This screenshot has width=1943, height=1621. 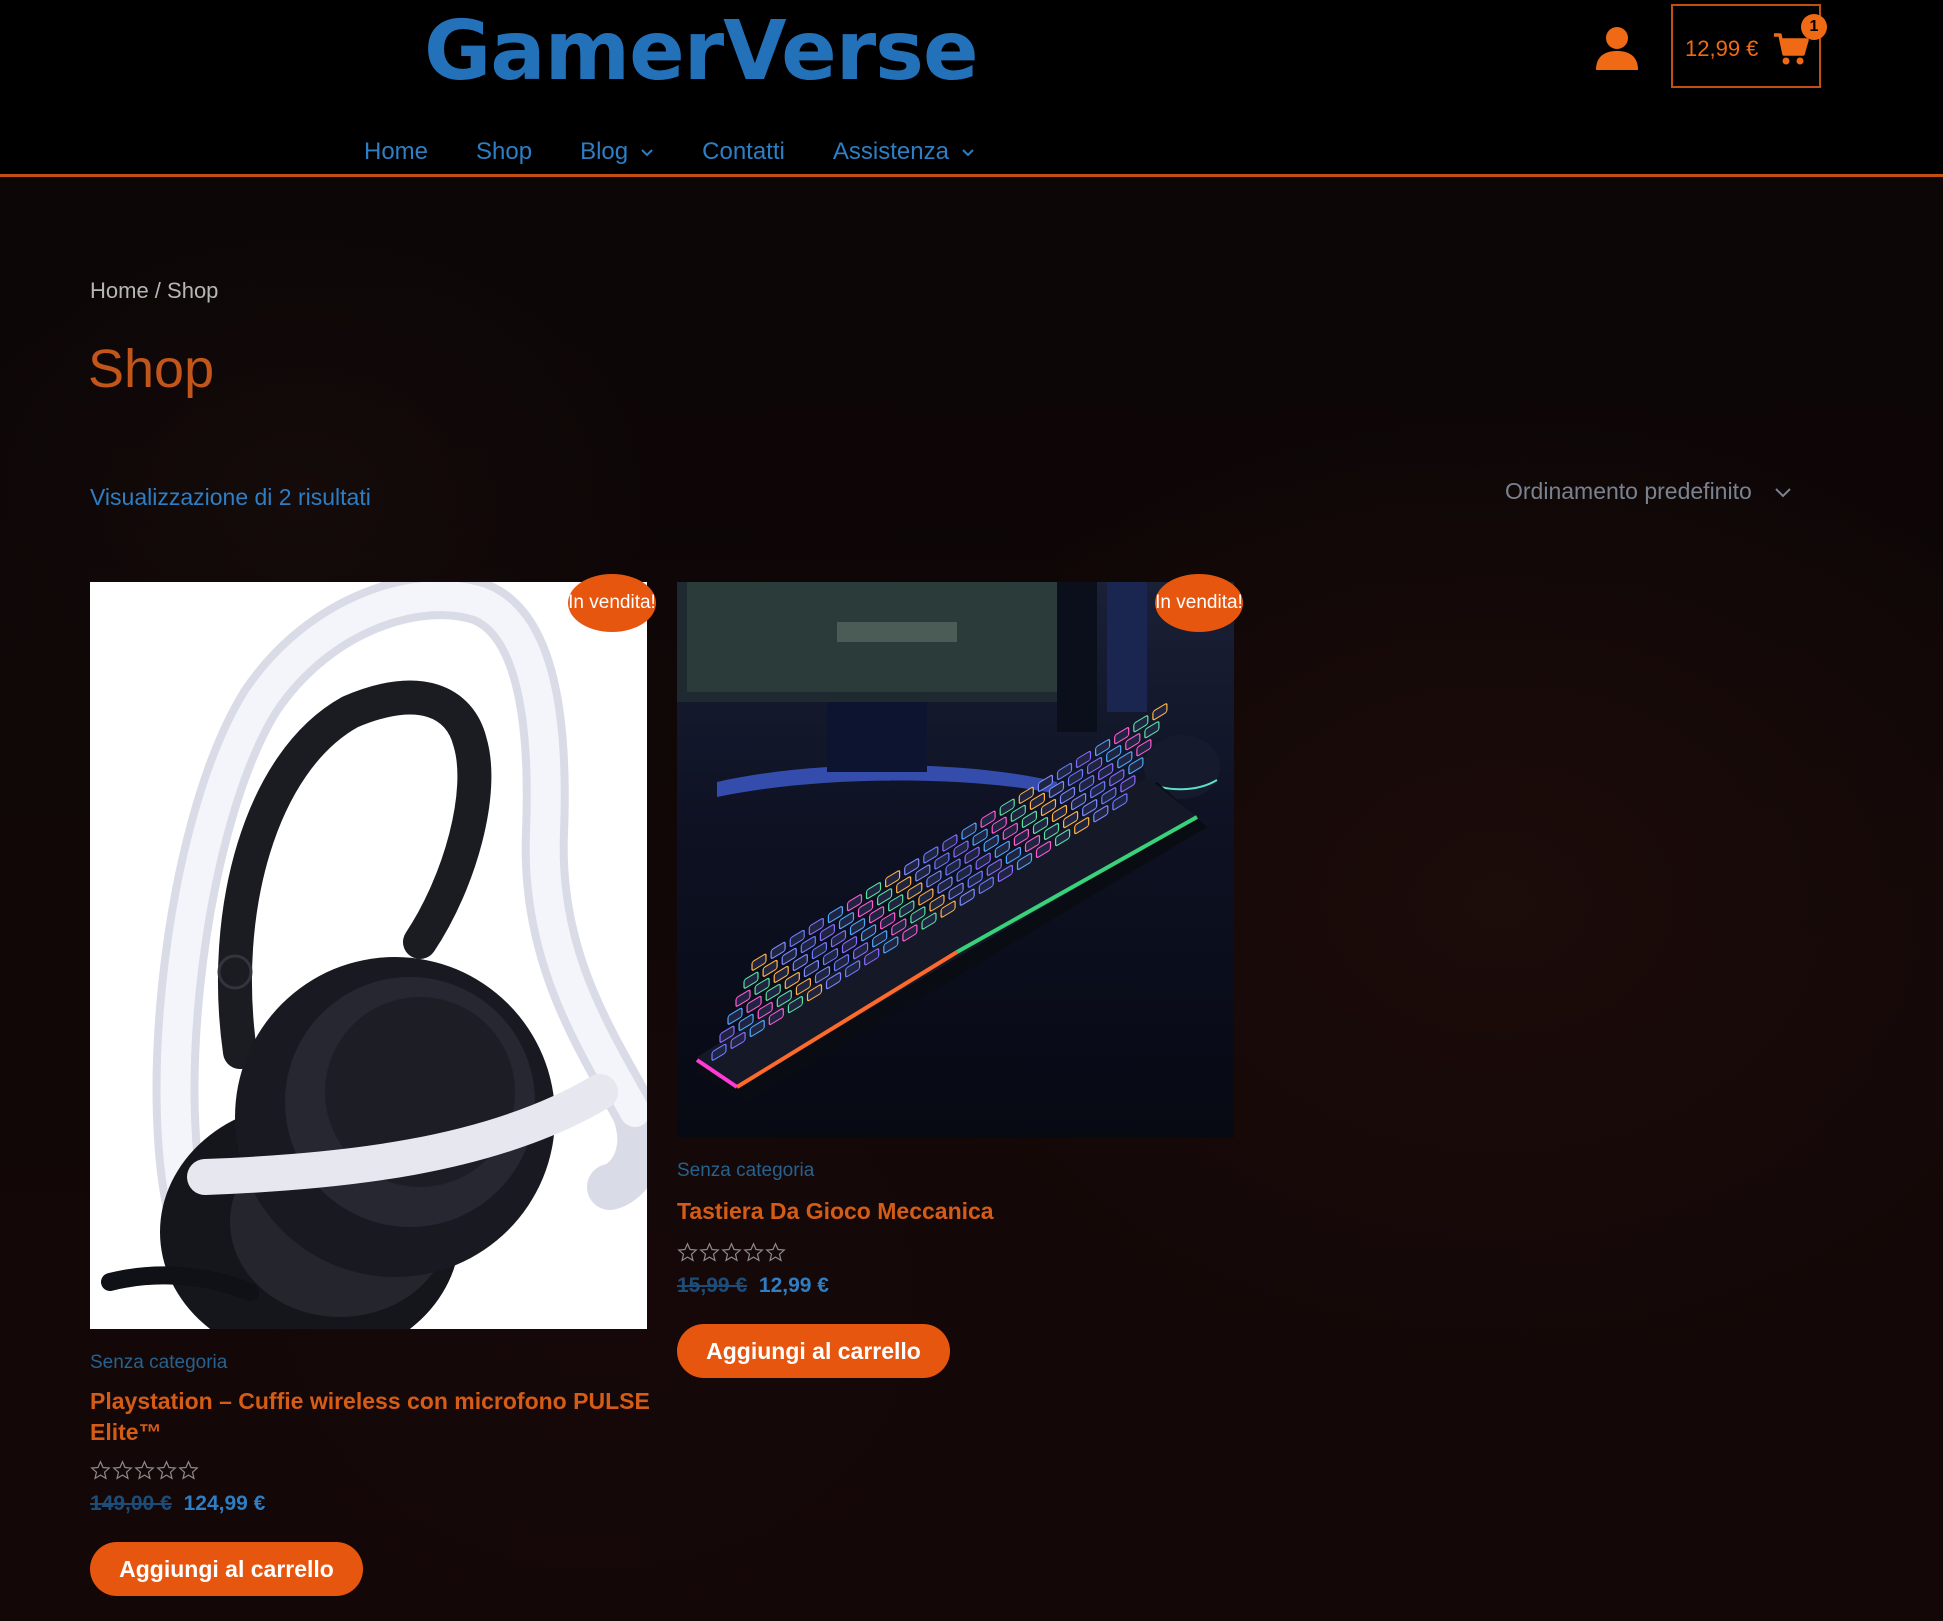 I want to click on site-logo: GamerVerse, so click(x=701, y=52).